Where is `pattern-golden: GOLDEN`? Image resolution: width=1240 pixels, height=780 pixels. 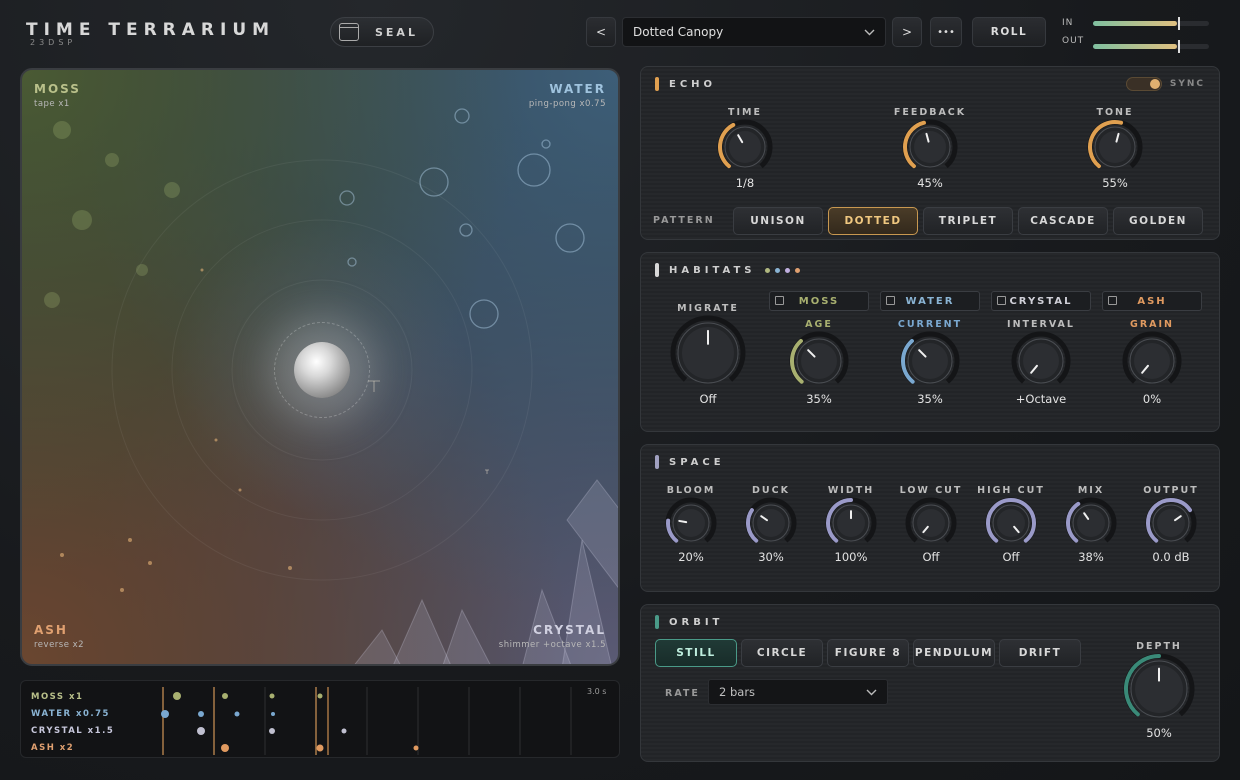 pattern-golden: GOLDEN is located at coordinates (1158, 221).